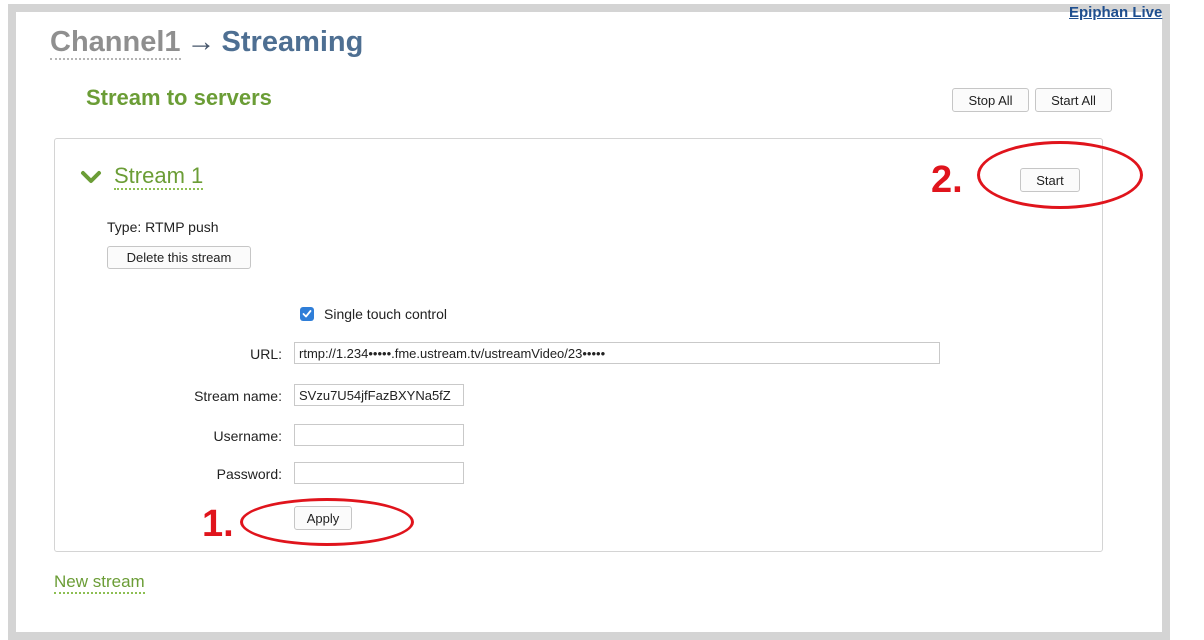 This screenshot has height=640, width=1204. What do you see at coordinates (99, 583) in the screenshot?
I see `new-stream-link: New stream` at bounding box center [99, 583].